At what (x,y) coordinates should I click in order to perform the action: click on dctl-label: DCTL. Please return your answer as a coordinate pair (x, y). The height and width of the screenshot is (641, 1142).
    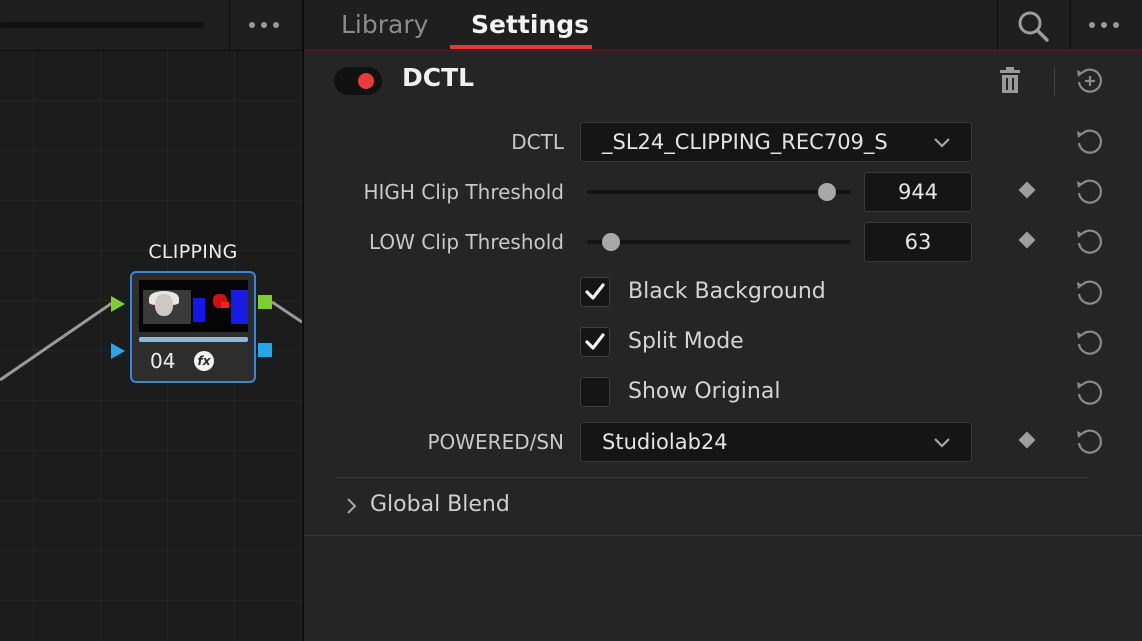
    Looking at the image, I should click on (537, 142).